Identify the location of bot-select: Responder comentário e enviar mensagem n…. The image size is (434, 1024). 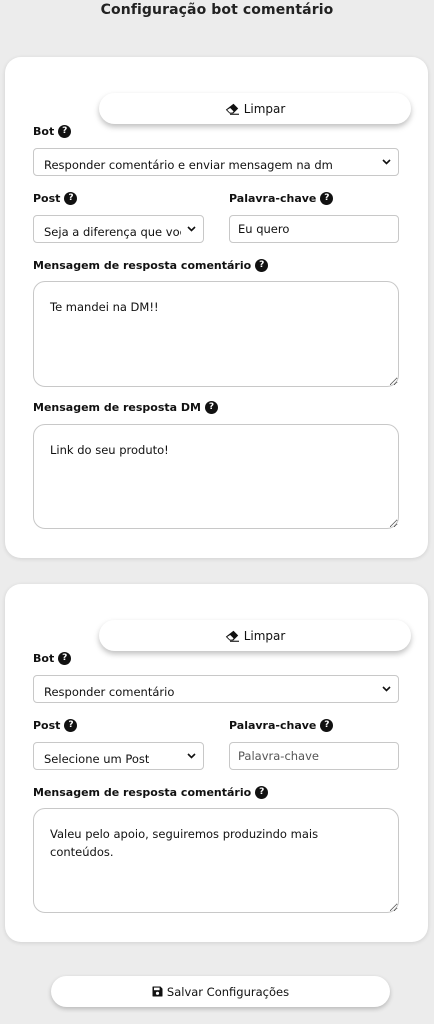
(216, 162).